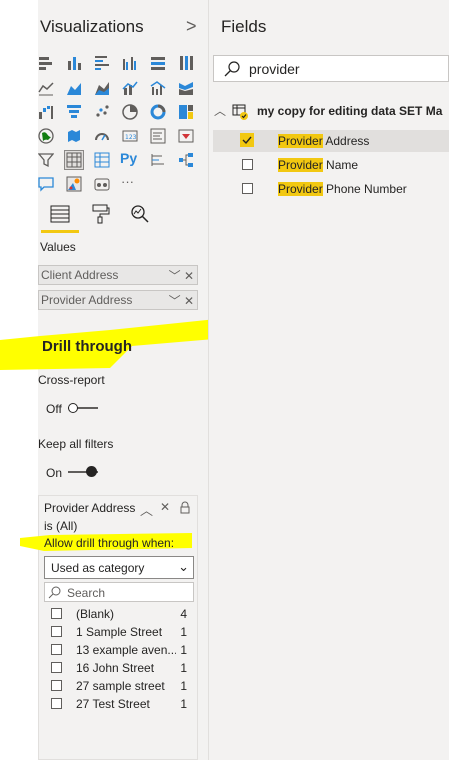  What do you see at coordinates (331, 68) in the screenshot?
I see `fields-search-input: provider` at bounding box center [331, 68].